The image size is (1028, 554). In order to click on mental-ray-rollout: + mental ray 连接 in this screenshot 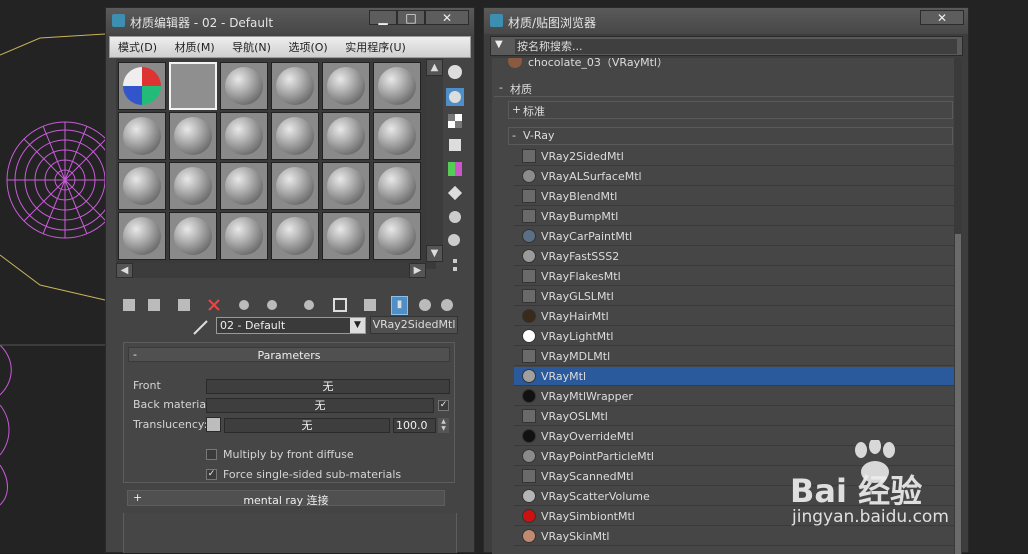, I will do `click(286, 498)`.